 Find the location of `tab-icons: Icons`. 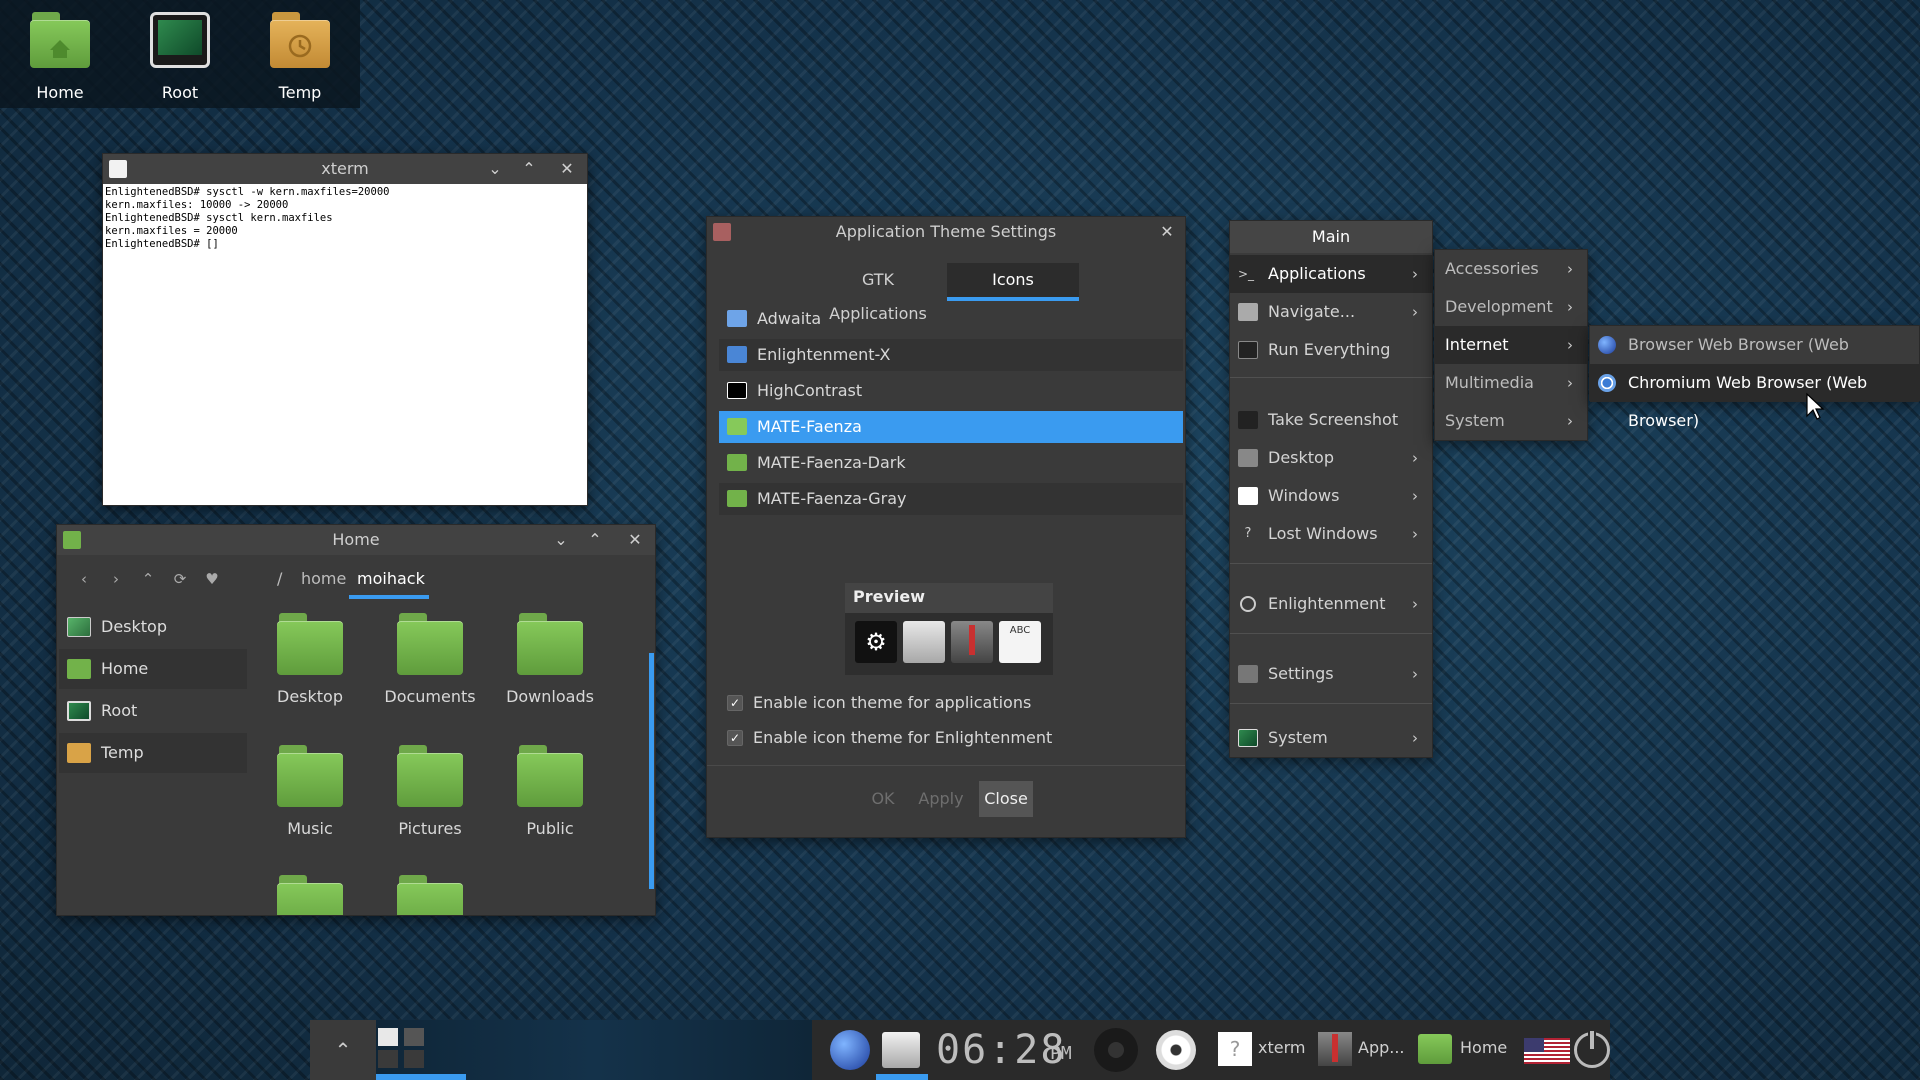

tab-icons: Icons is located at coordinates (1013, 280).